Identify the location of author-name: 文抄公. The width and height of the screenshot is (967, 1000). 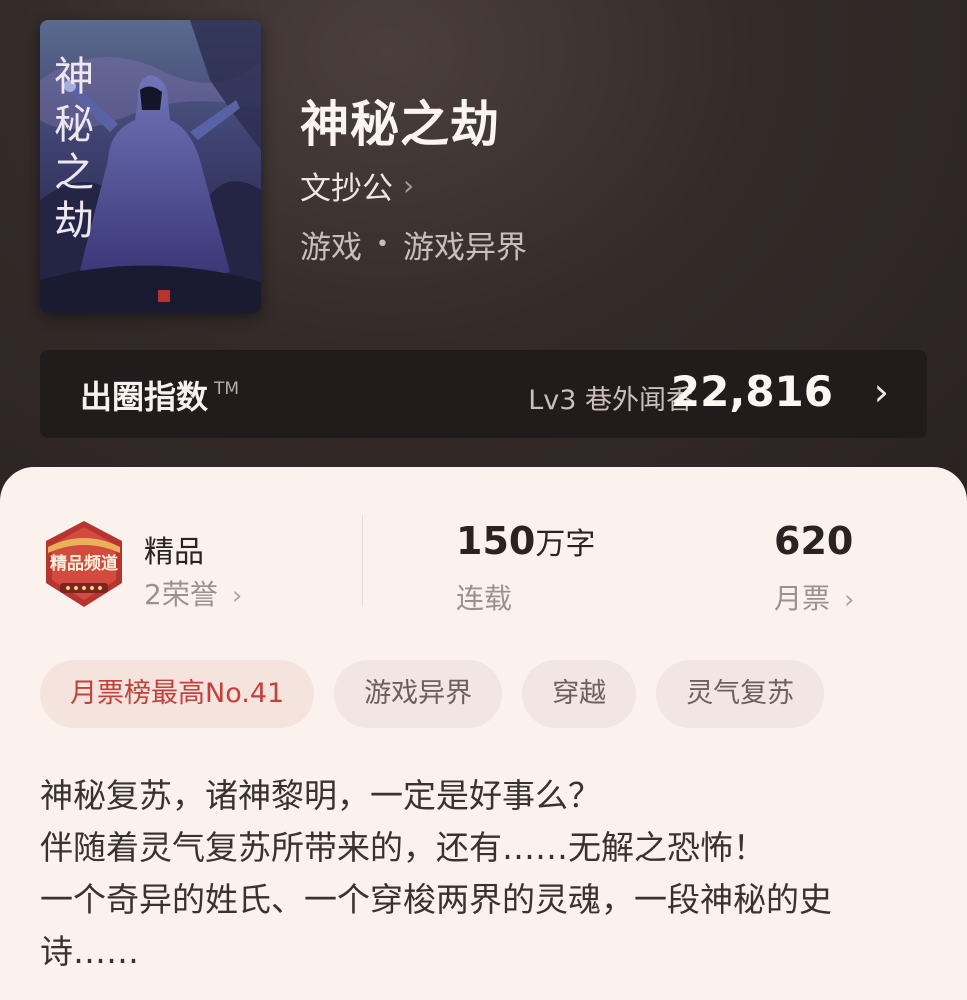
(346, 189).